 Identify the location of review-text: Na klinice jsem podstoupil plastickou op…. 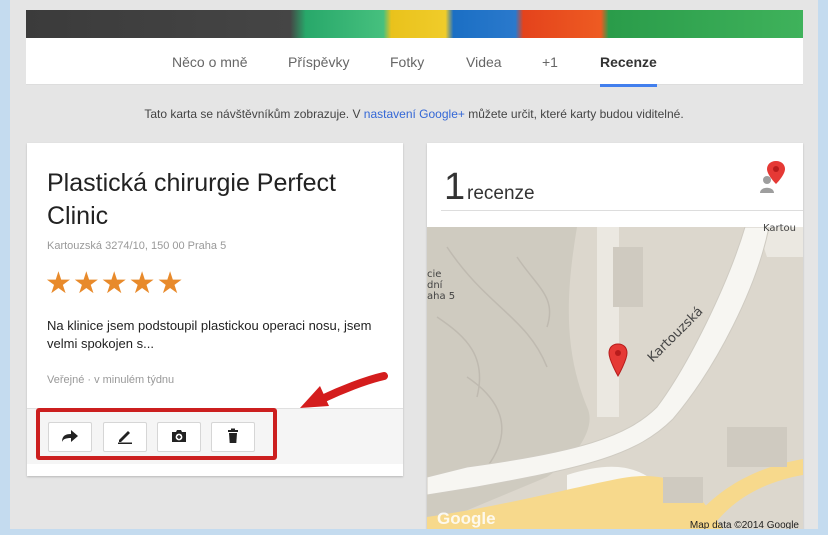
(212, 335).